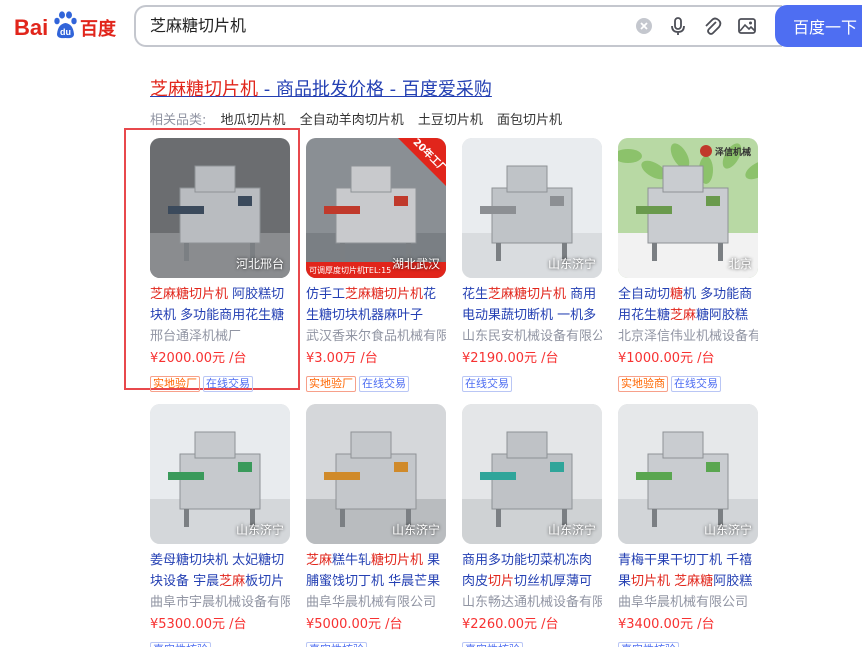  I want to click on ad-strip-text: 可调厚度切片机, so click(337, 270).